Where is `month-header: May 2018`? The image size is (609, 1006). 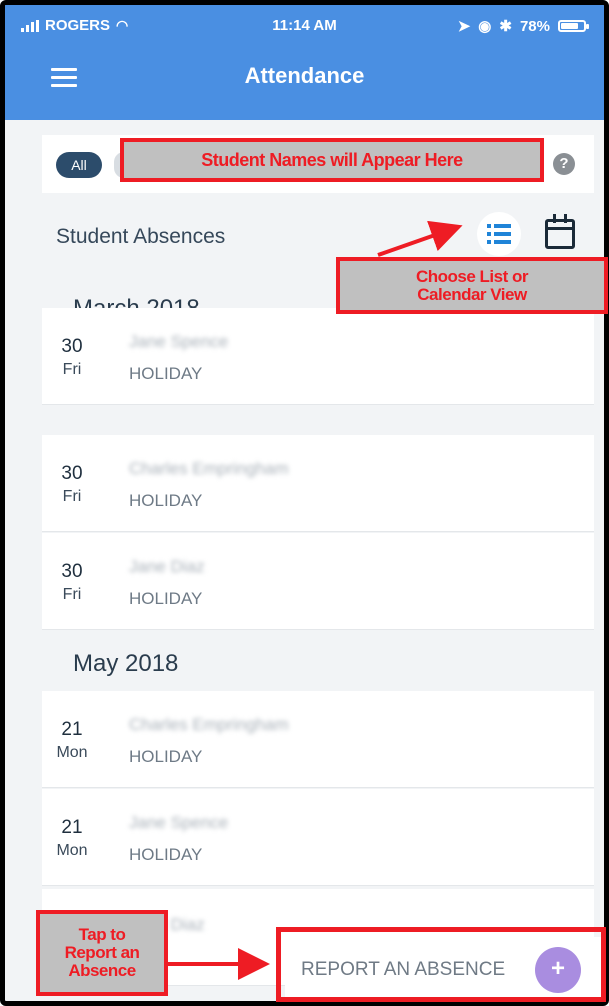 month-header: May 2018 is located at coordinates (126, 663).